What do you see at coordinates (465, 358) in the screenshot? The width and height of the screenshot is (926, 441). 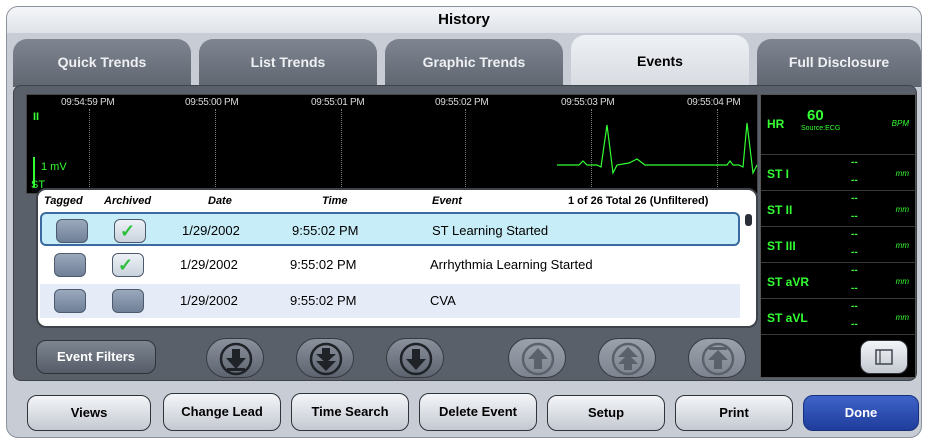 I see `navigation-row: Event Filters` at bounding box center [465, 358].